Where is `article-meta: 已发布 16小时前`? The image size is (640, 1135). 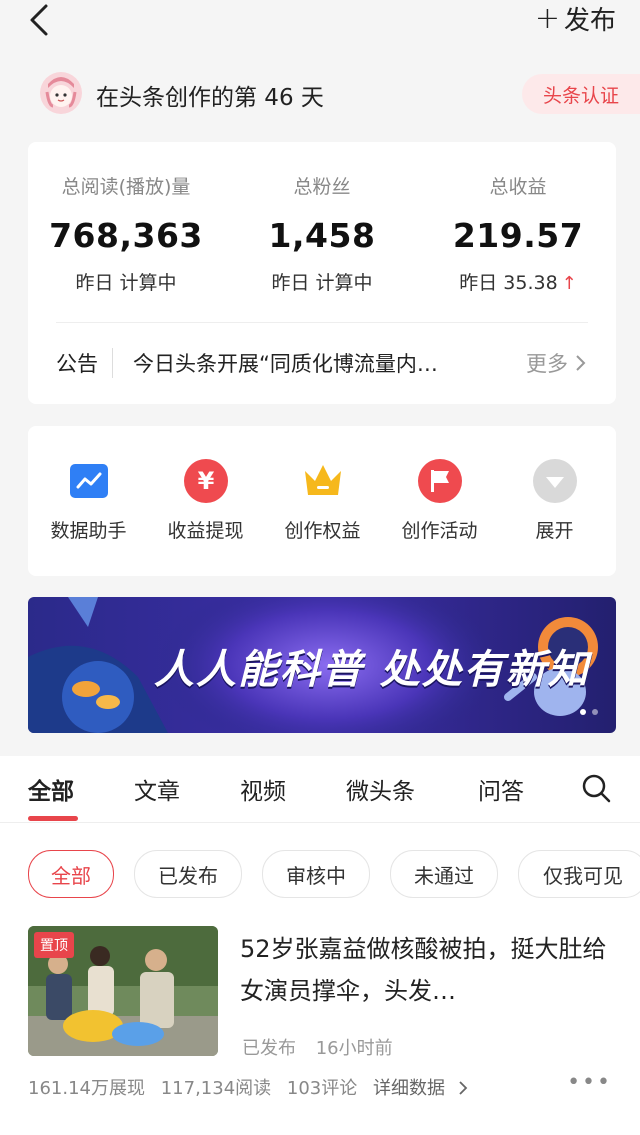
article-meta: 已发布 16小时前 is located at coordinates (324, 1047).